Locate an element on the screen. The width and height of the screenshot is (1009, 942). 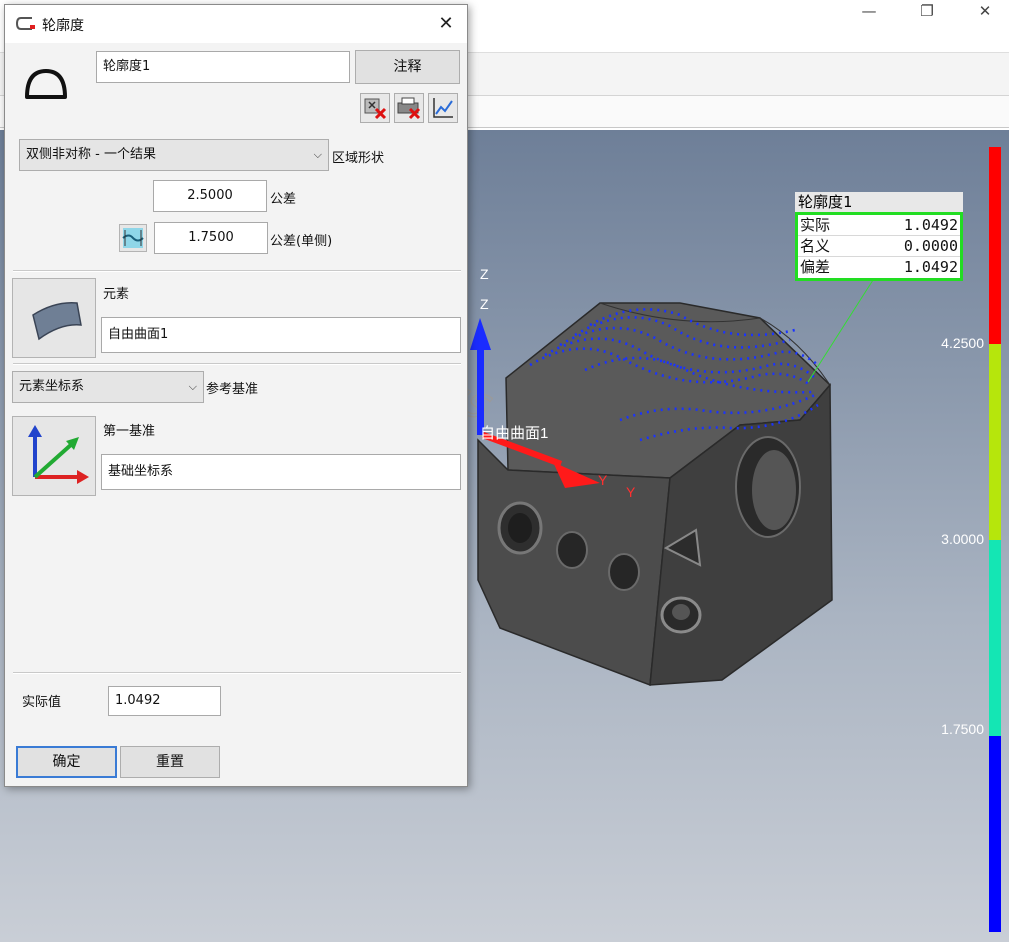
minimize-button: — is located at coordinates (869, 13).